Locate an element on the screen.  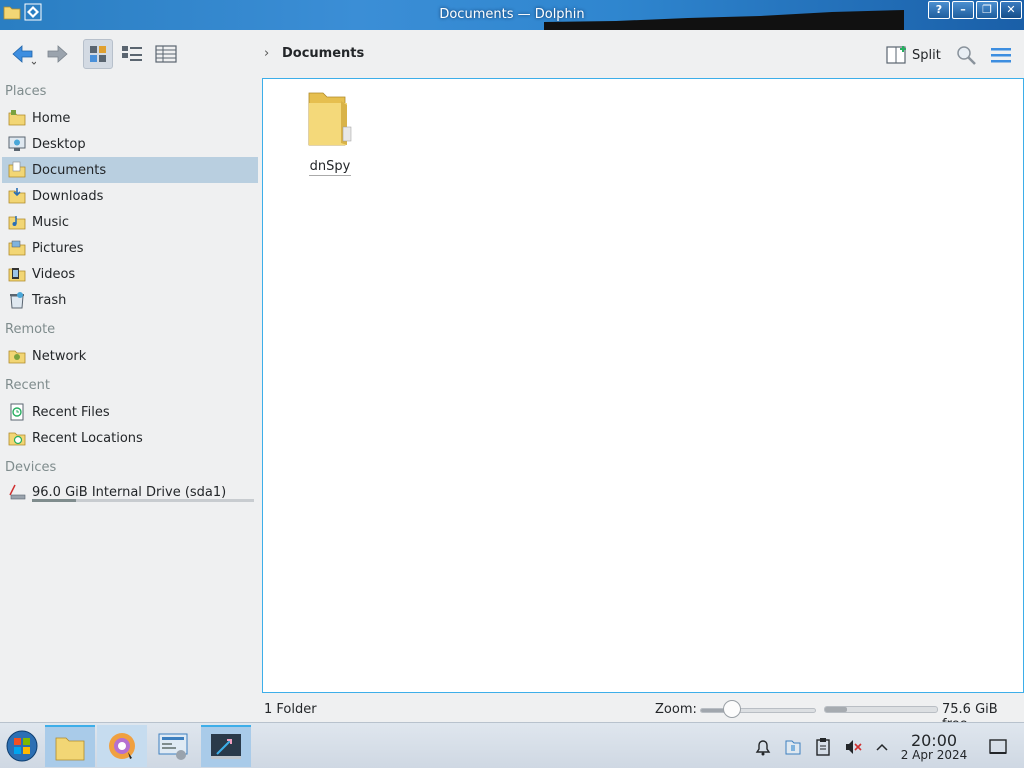
zoom-label: Zoom: is located at coordinates (676, 709).